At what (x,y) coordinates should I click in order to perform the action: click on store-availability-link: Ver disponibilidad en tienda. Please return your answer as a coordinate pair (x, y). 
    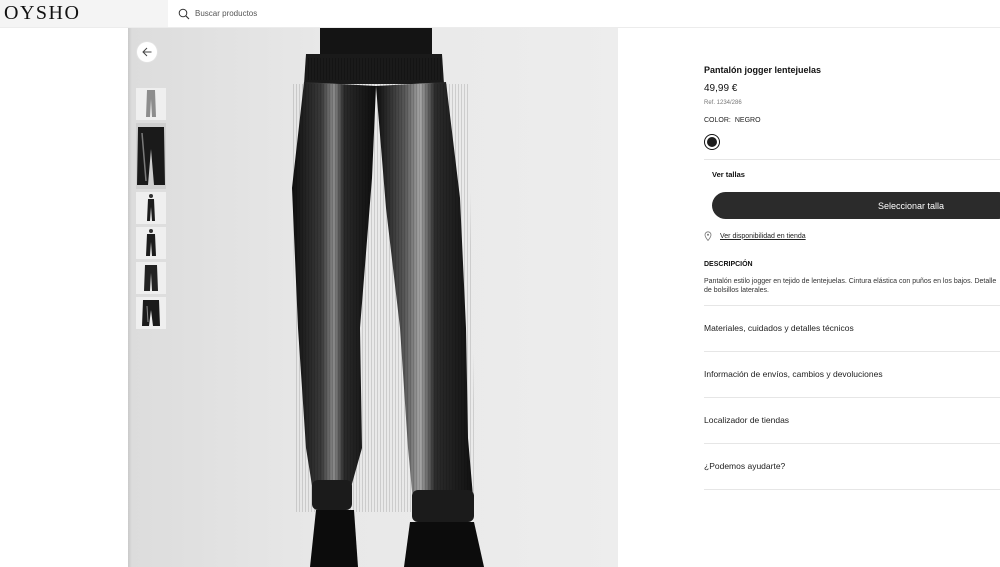
    Looking at the image, I should click on (755, 236).